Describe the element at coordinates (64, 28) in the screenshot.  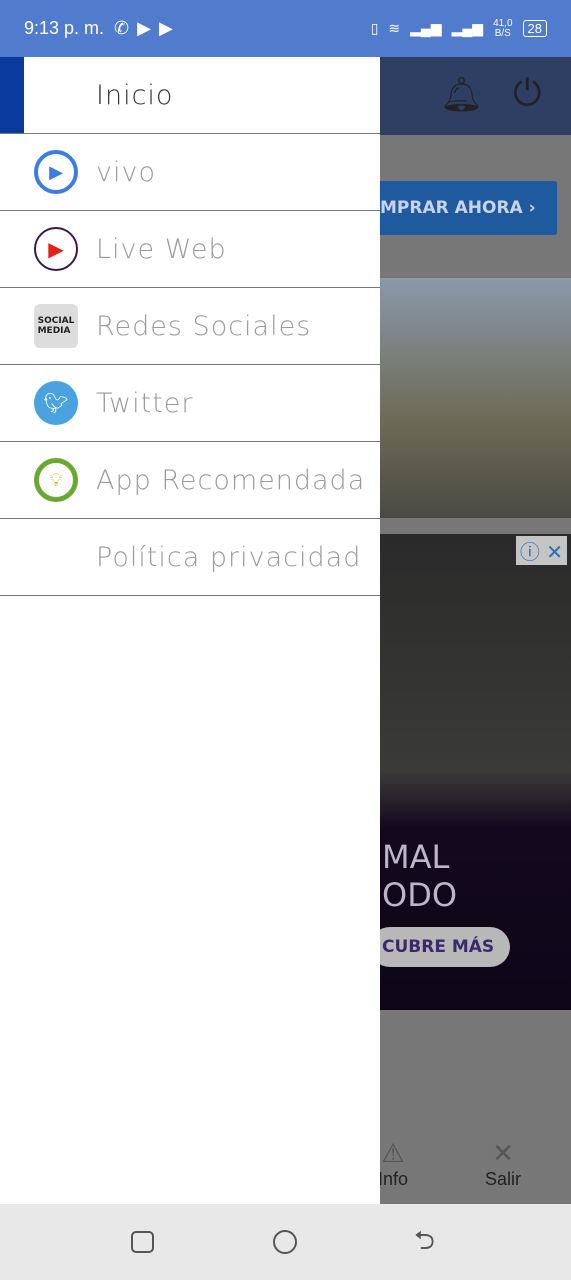
I see `clock: 9:13 p. m.` at that location.